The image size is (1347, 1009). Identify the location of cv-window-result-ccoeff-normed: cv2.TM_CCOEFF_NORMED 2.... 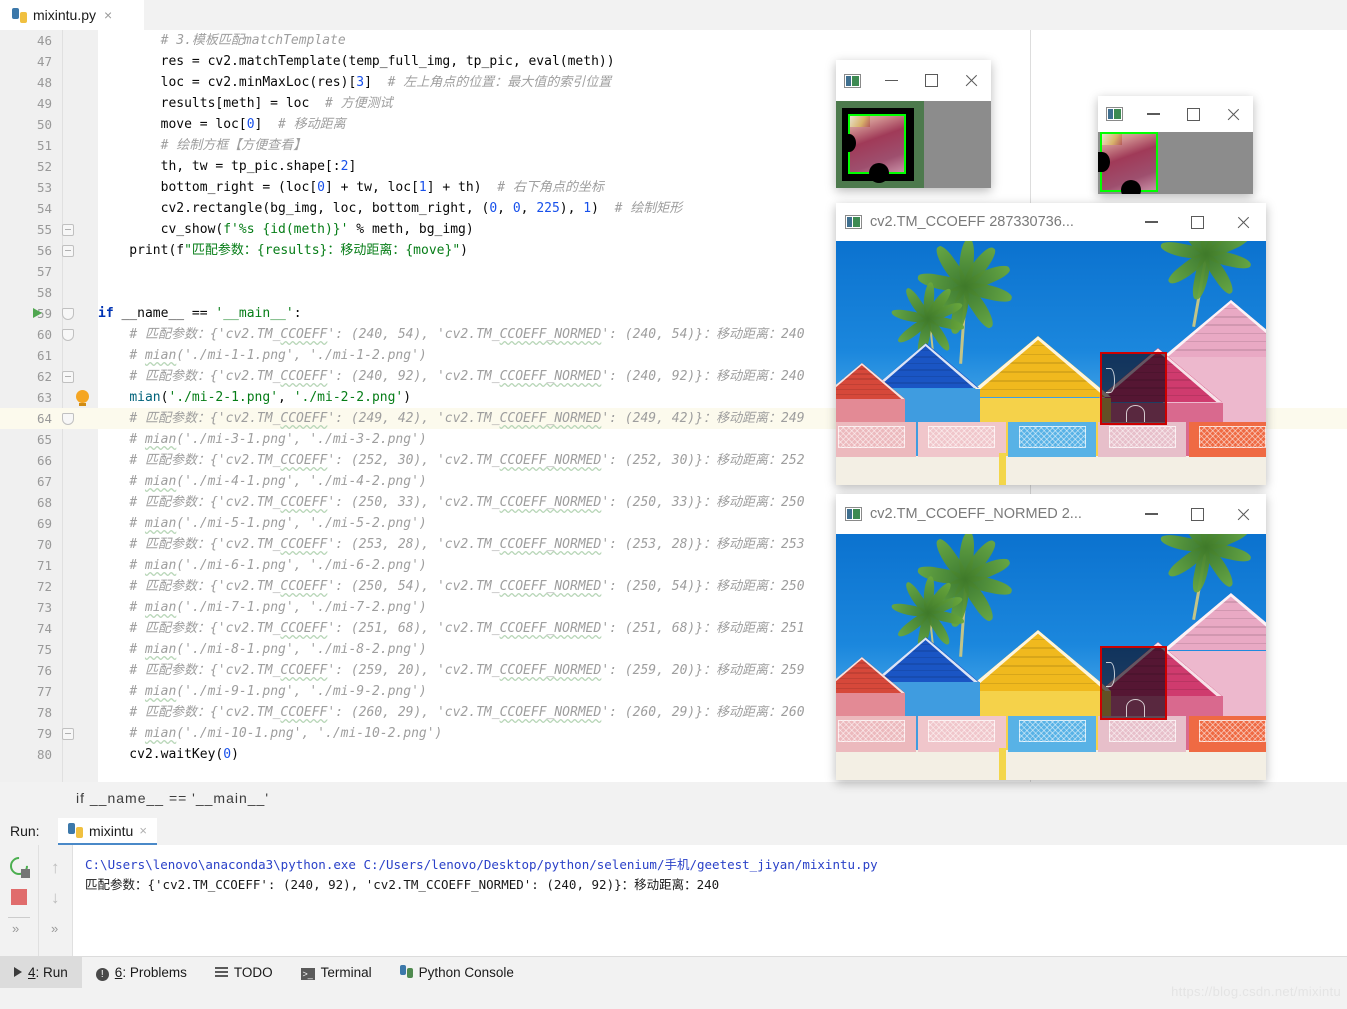
(1051, 637).